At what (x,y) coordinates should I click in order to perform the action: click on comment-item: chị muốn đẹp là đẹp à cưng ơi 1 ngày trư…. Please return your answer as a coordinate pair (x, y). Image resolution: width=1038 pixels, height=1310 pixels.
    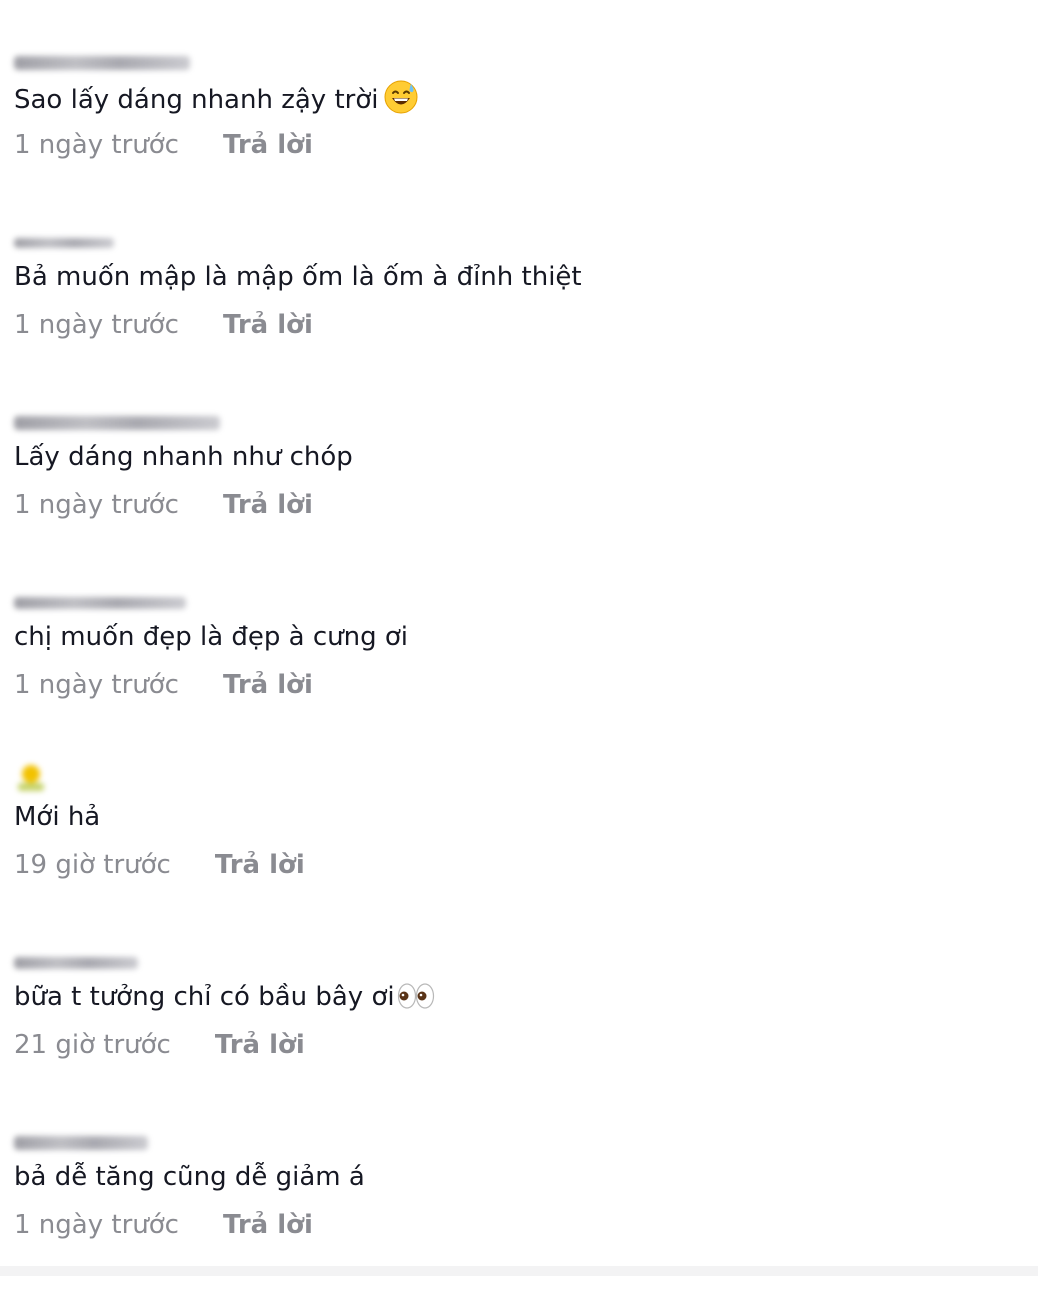
    Looking at the image, I should click on (514, 680).